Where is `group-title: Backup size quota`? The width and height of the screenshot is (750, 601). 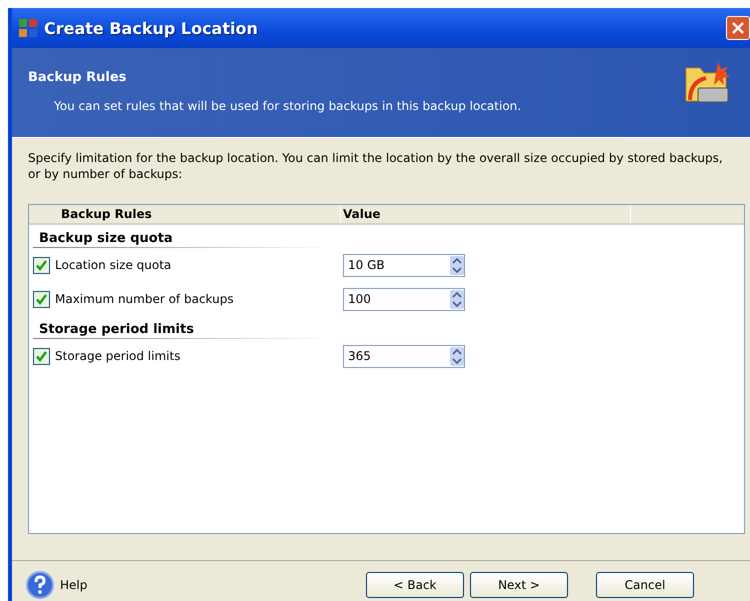
group-title: Backup size quota is located at coordinates (106, 238).